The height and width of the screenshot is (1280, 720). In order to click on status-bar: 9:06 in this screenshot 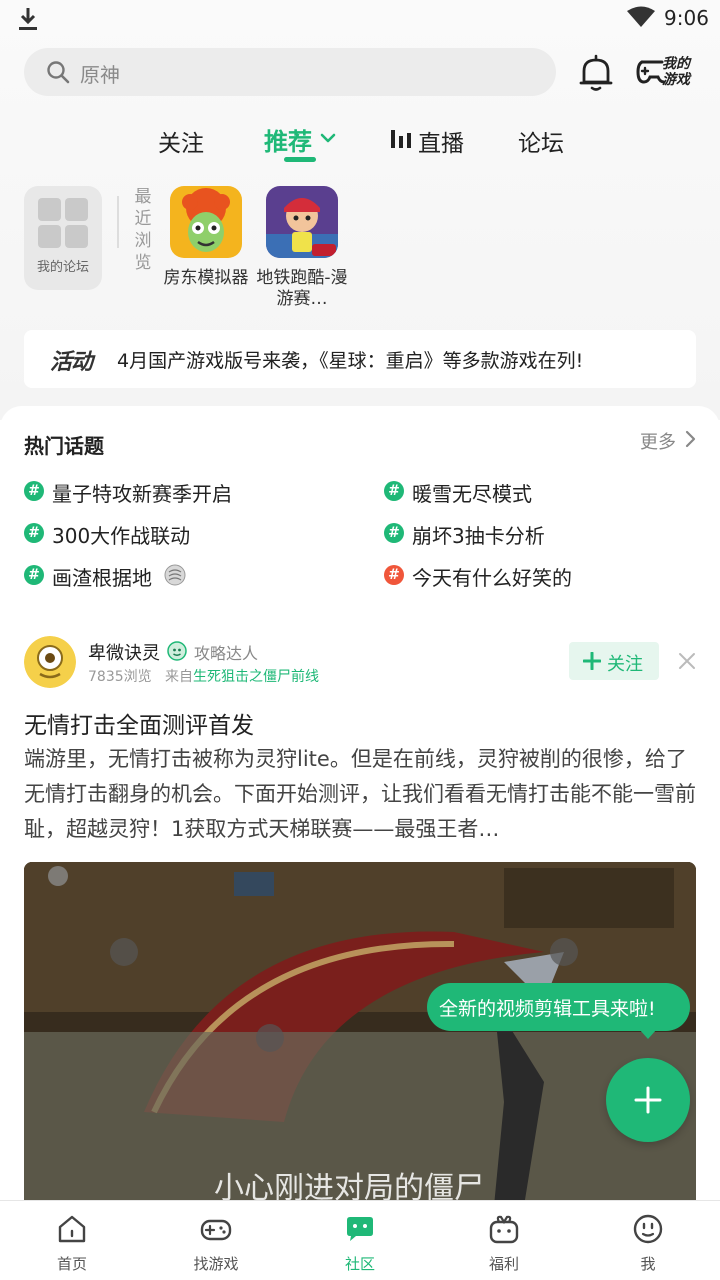, I will do `click(360, 20)`.